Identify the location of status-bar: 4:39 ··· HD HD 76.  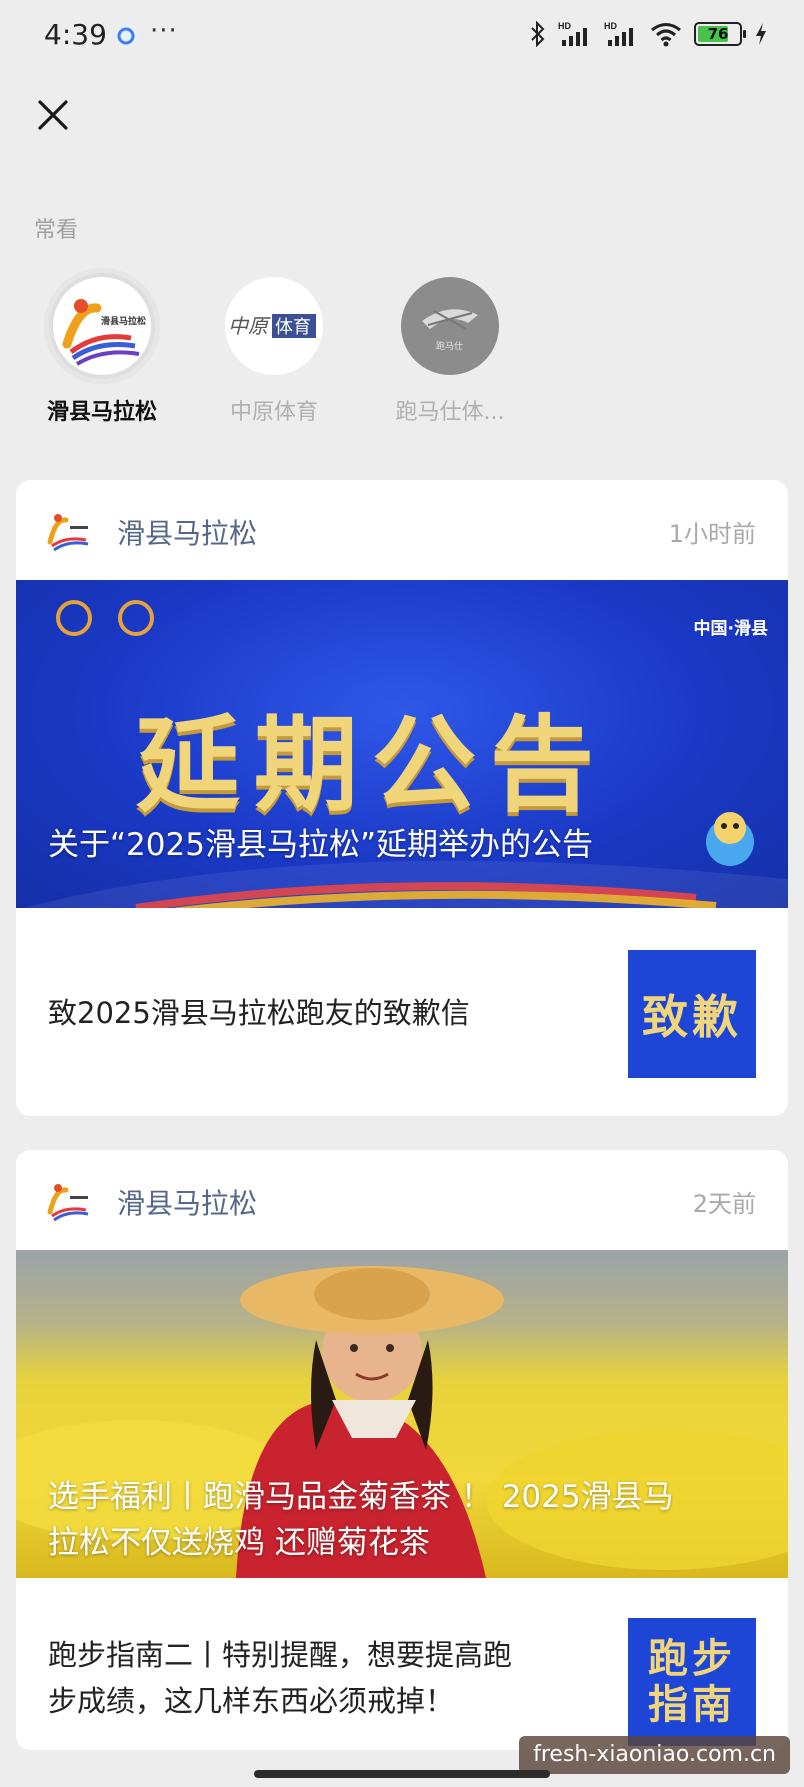
(402, 36).